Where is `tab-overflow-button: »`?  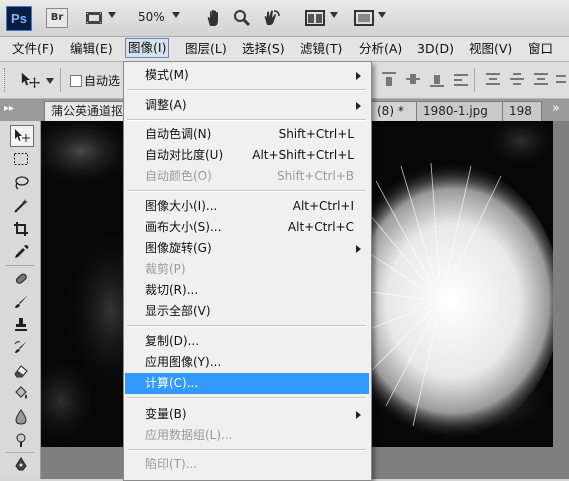
tab-overflow-button: » is located at coordinates (556, 108).